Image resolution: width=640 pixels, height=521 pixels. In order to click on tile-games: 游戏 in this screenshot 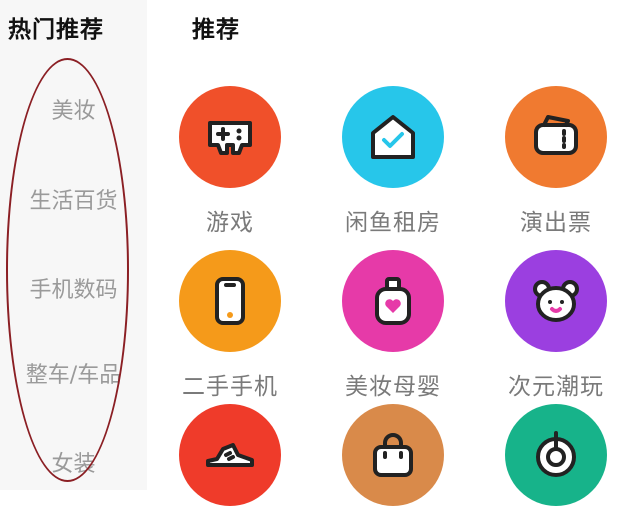, I will do `click(230, 161)`.